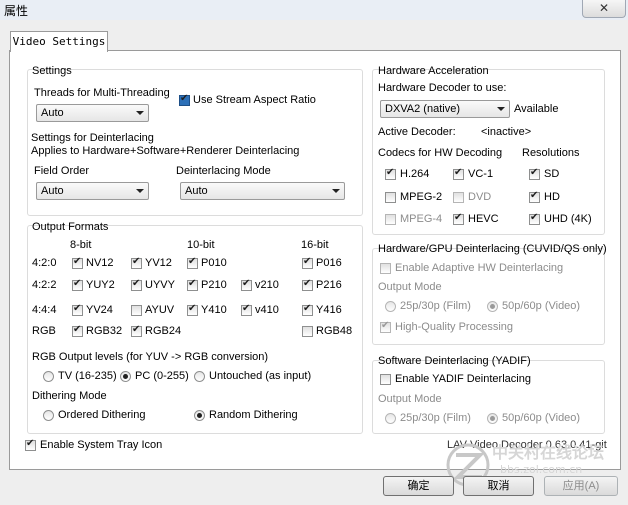 Image resolution: width=628 pixels, height=505 pixels. Describe the element at coordinates (253, 415) in the screenshot. I see `dither-option-label: Random Dithering` at that location.